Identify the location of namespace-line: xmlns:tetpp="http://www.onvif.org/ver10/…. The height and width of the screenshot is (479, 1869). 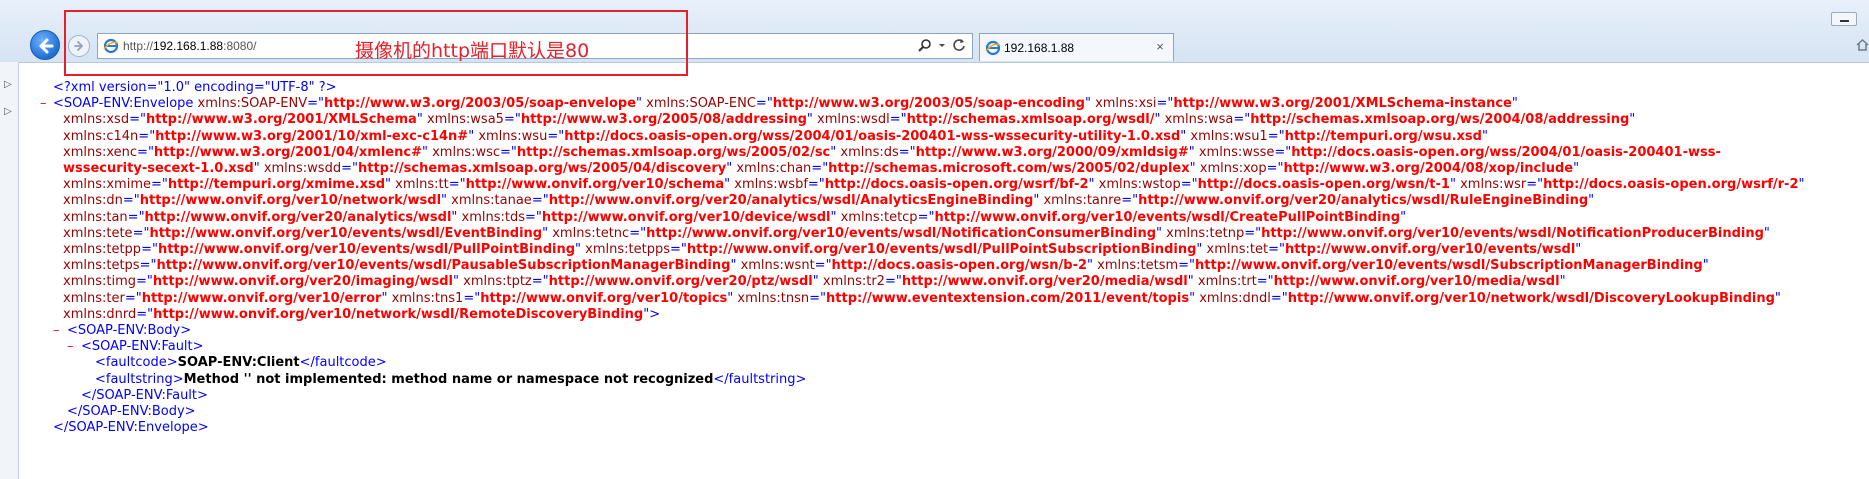
(822, 250).